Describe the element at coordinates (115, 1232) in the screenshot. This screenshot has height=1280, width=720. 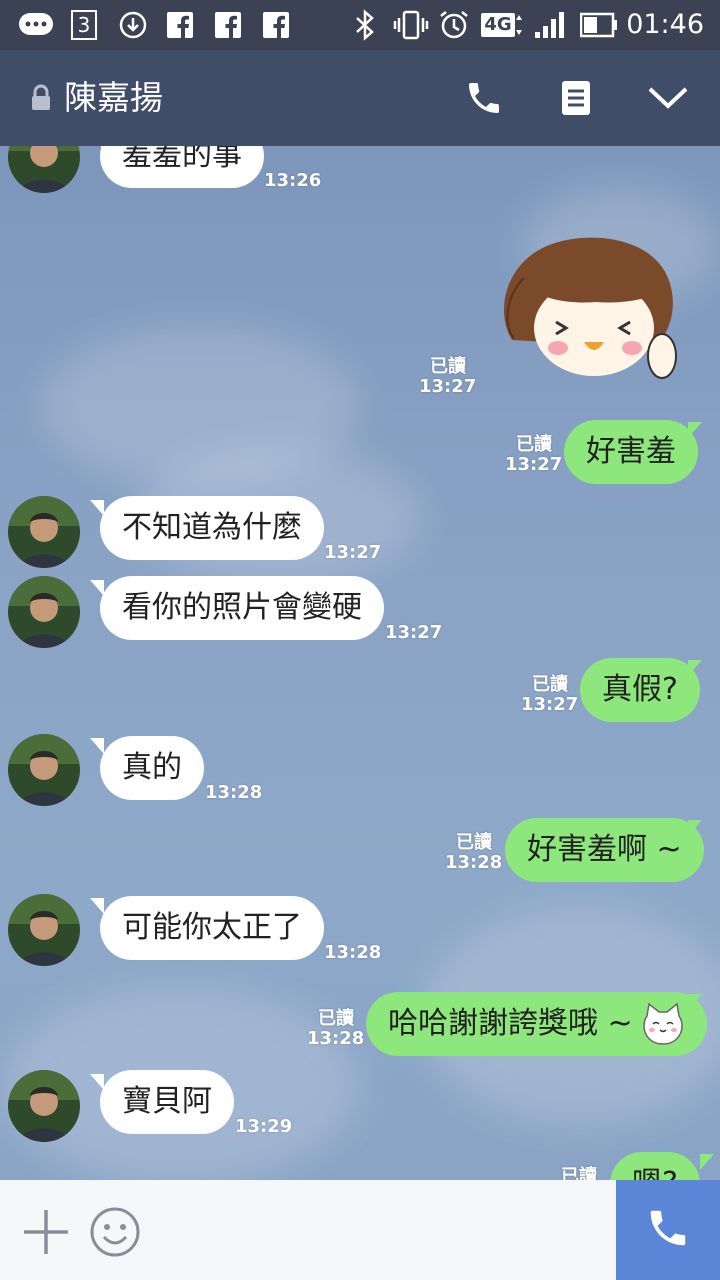
I see `emoji-icon` at that location.